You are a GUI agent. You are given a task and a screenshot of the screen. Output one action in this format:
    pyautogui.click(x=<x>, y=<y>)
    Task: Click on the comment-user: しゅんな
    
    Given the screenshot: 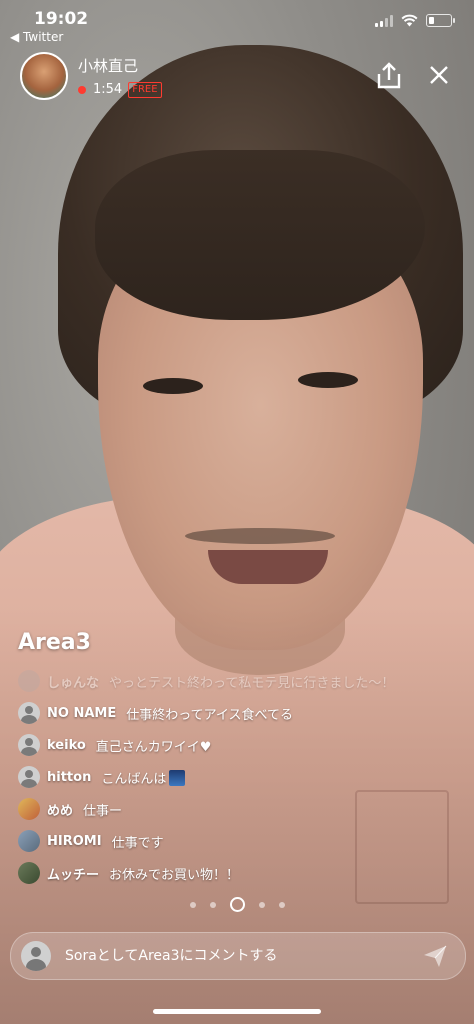 What is the action you would take?
    pyautogui.click(x=73, y=681)
    